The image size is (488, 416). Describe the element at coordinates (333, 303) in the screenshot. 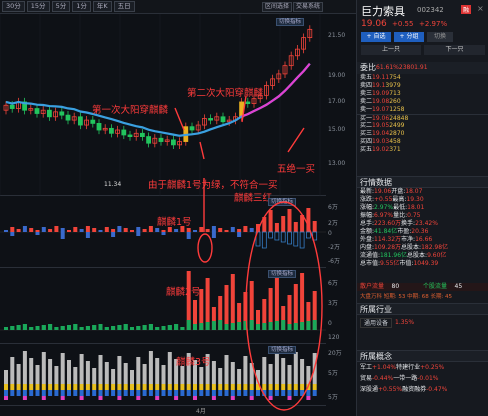

I see `axis-tick: 3万` at that location.